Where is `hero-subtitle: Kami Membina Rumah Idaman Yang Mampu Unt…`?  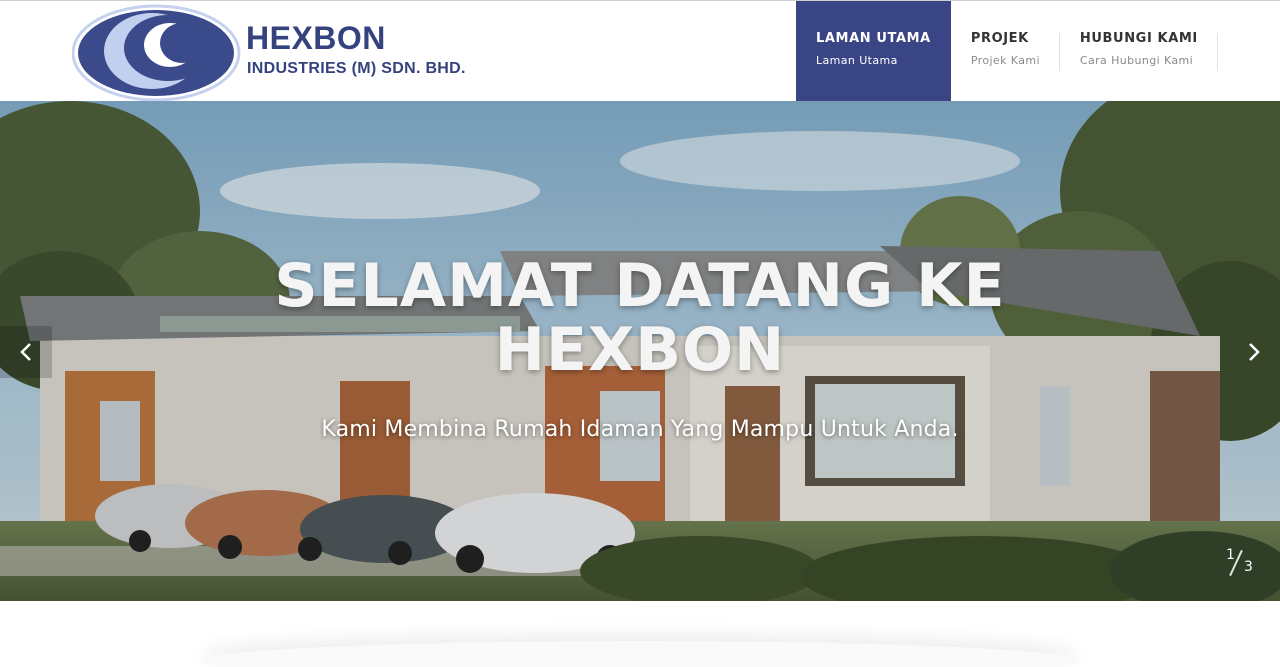
hero-subtitle: Kami Membina Rumah Idaman Yang Mampu Unt… is located at coordinates (640, 429).